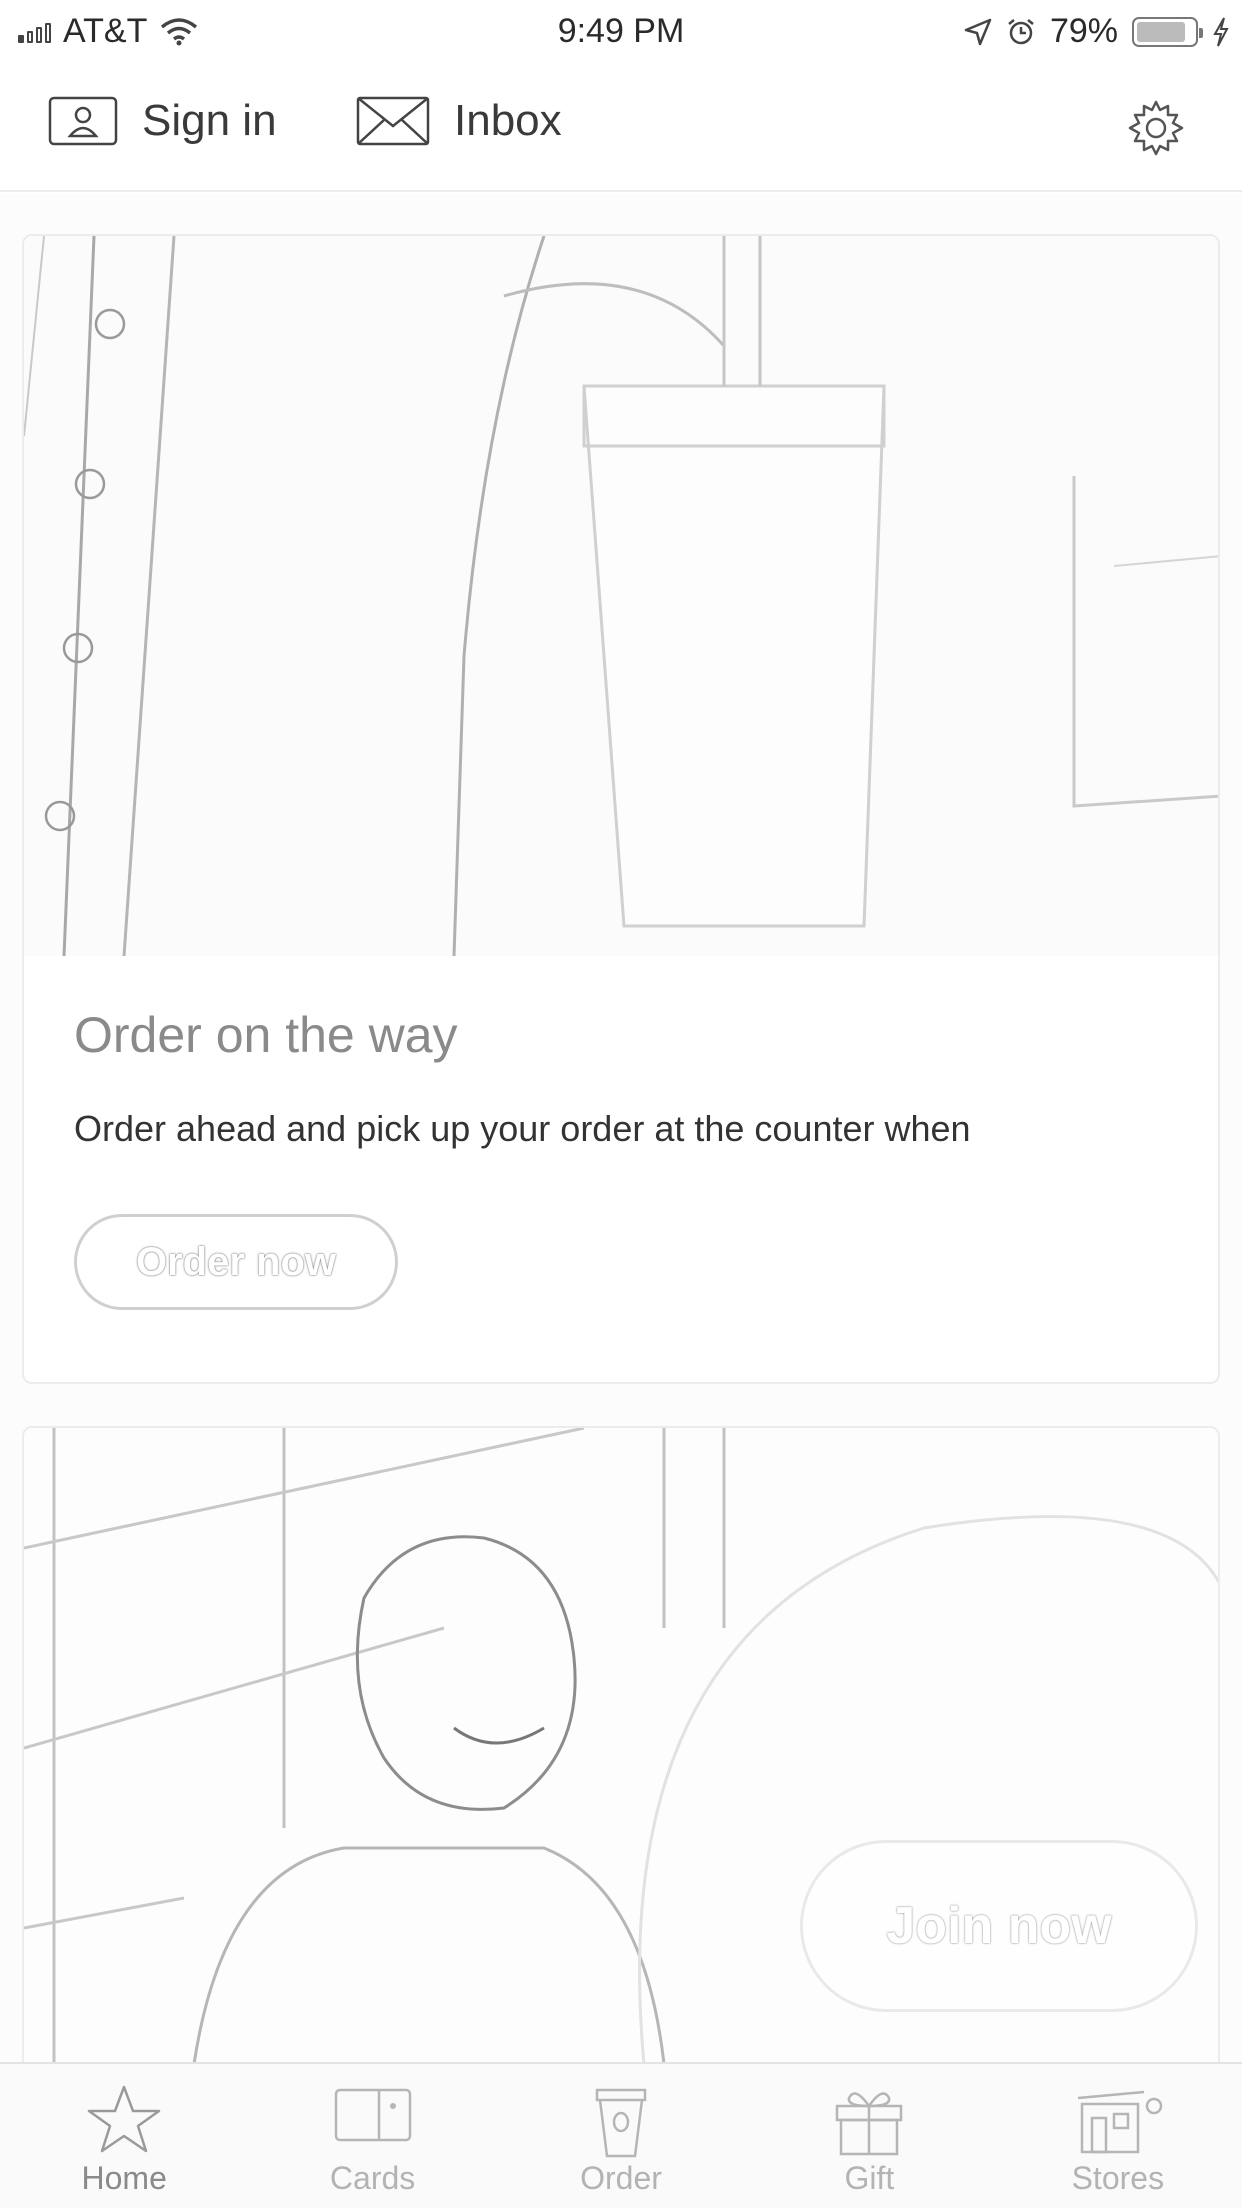  Describe the element at coordinates (978, 31) in the screenshot. I see `location-arrow-icon` at that location.